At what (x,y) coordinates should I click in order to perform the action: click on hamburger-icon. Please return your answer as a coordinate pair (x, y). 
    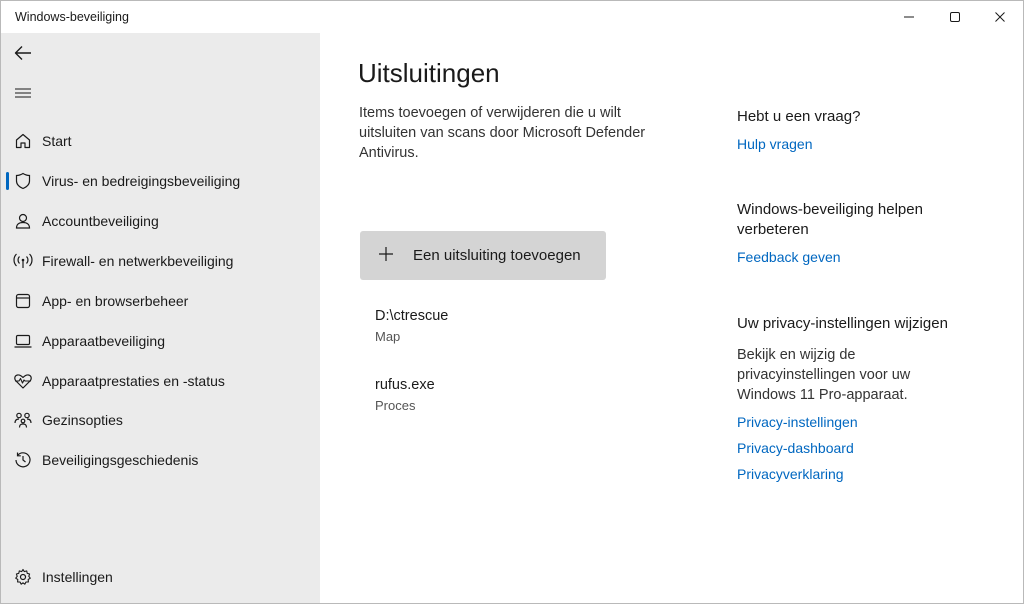
    Looking at the image, I should click on (23, 93).